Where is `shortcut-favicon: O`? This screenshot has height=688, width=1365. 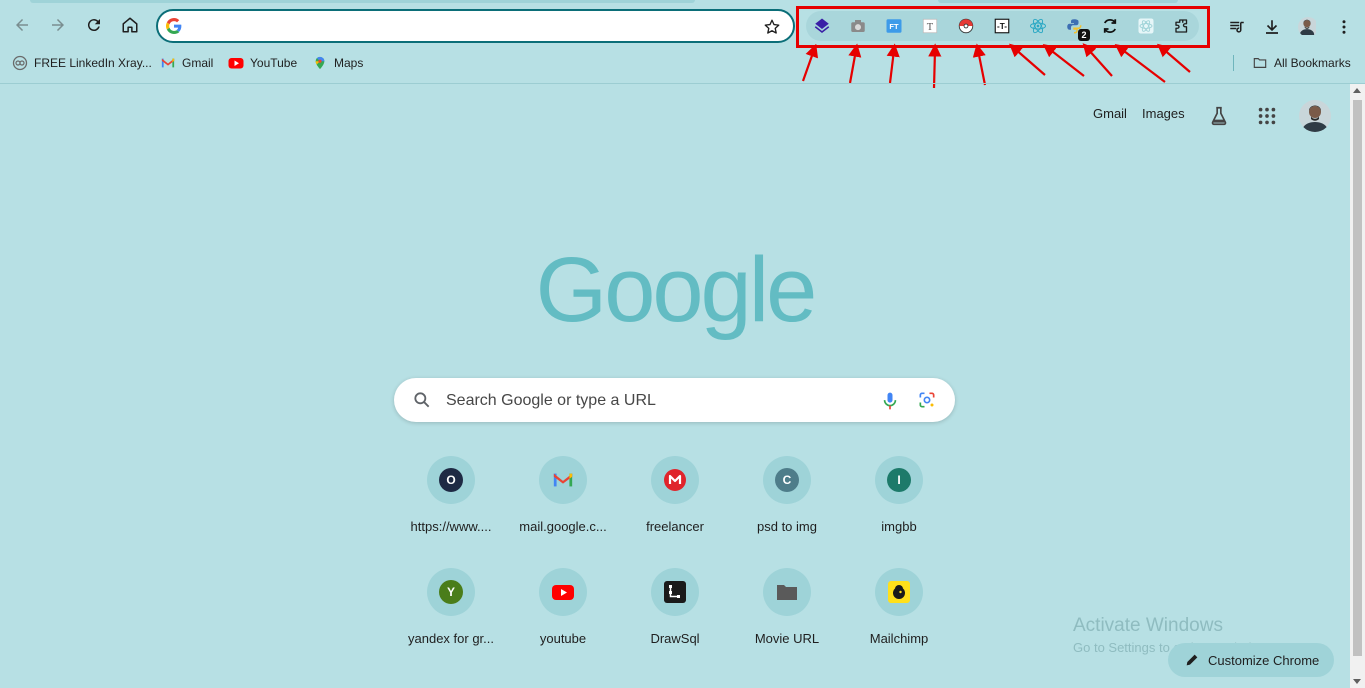
shortcut-favicon: O is located at coordinates (451, 480).